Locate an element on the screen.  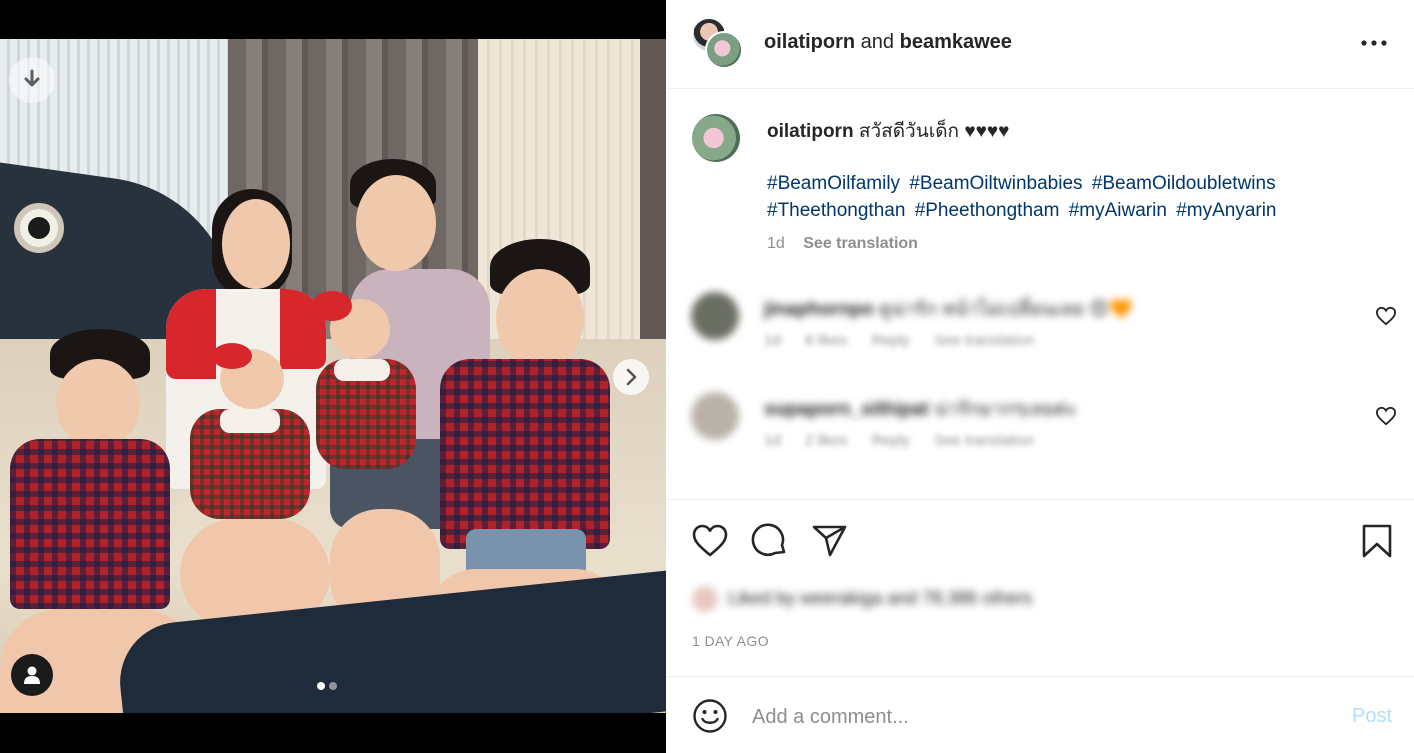
hashtag-link: #Pheethongtham is located at coordinates (987, 210).